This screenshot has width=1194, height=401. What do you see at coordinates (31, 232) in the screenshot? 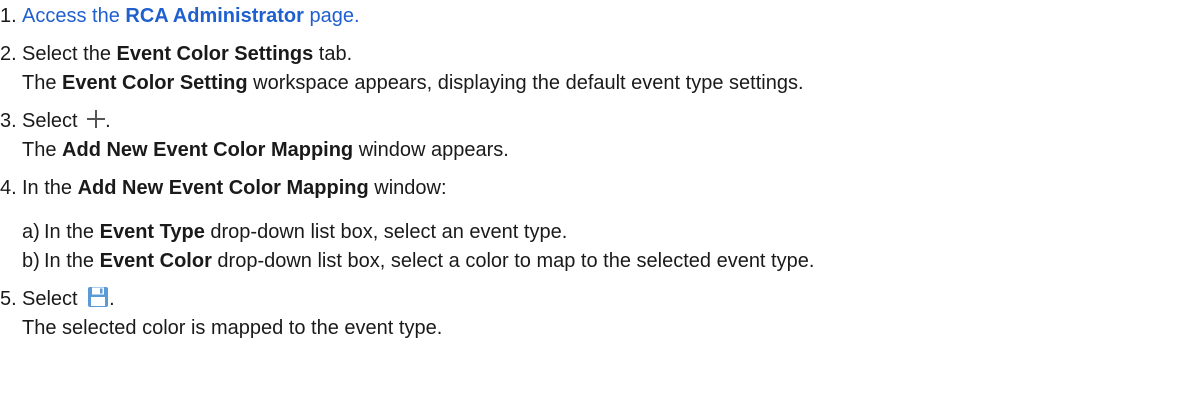
I see `substep-letter: a)` at bounding box center [31, 232].